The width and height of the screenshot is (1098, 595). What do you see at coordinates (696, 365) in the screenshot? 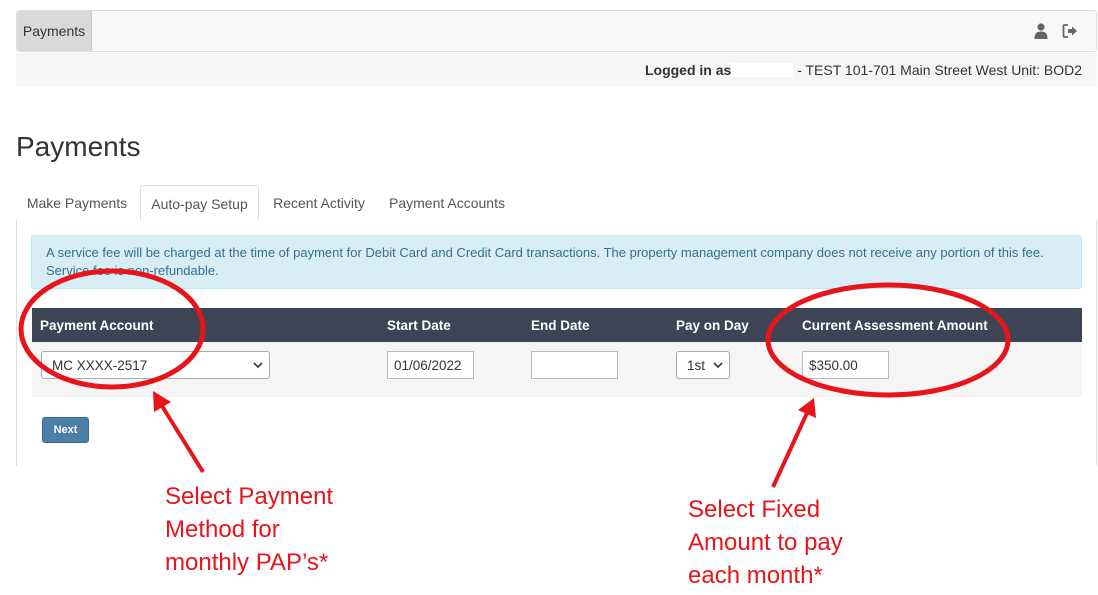
I see `pay-on-day-value: 1st` at bounding box center [696, 365].